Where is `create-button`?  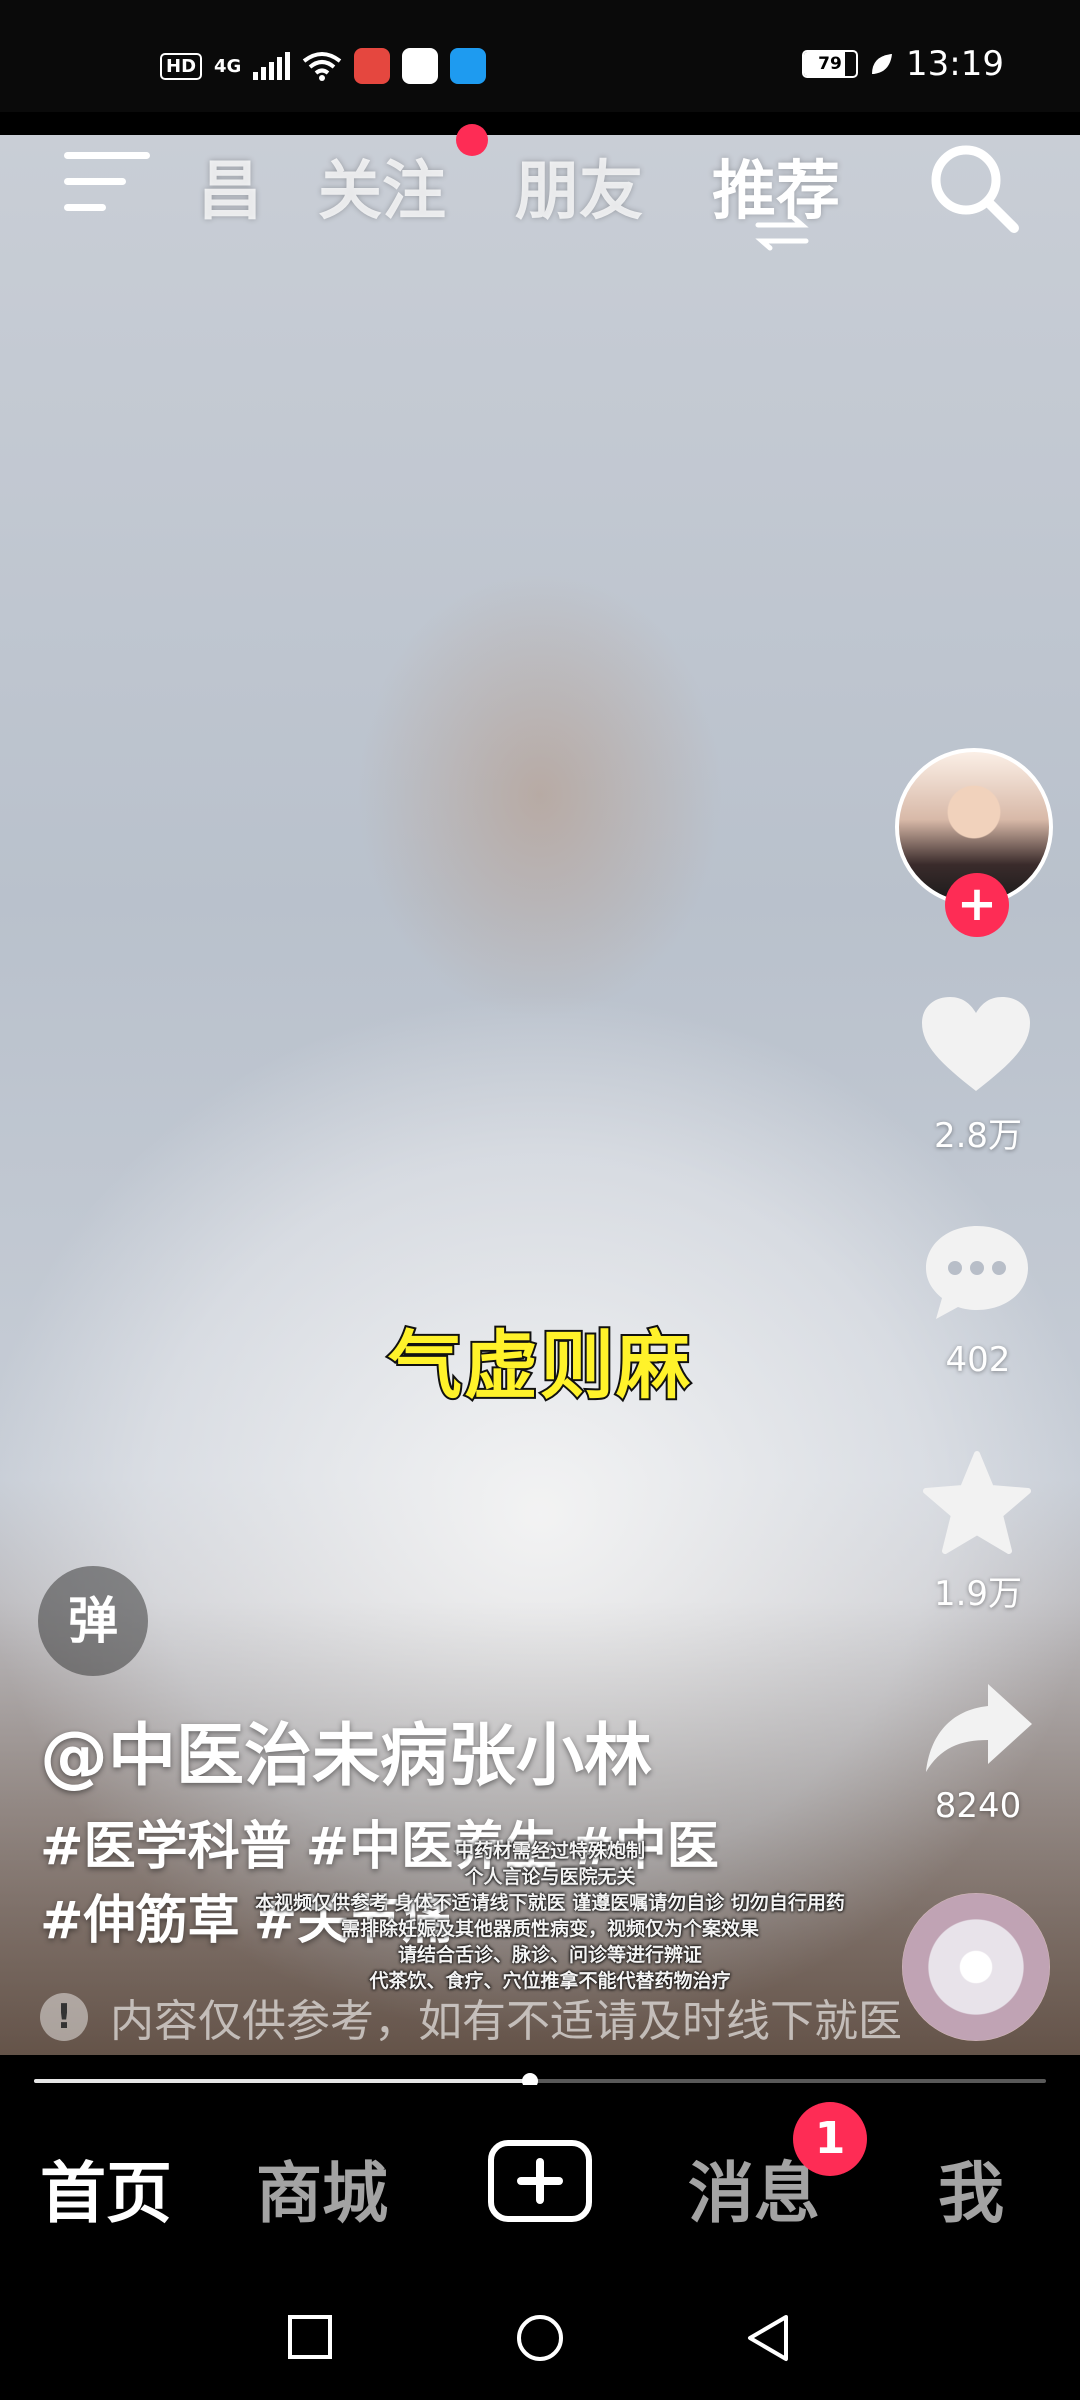 create-button is located at coordinates (540, 2181).